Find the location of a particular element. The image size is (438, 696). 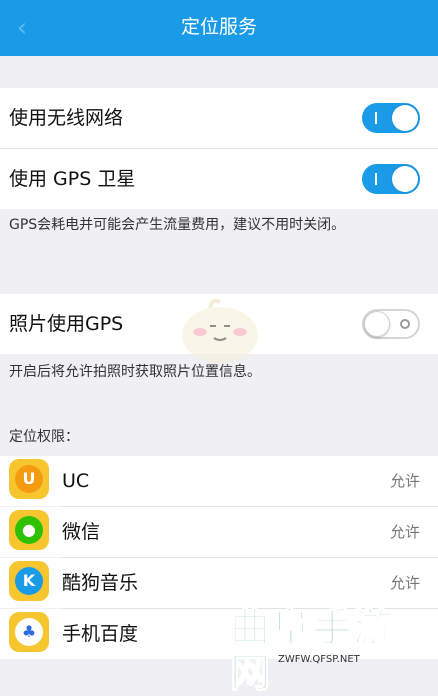

page-title: 定位服务 is located at coordinates (218, 27).